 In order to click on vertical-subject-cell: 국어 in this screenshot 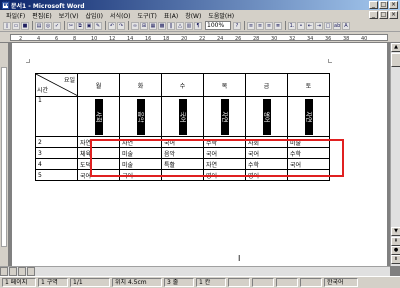, I will do `click(182, 116)`.